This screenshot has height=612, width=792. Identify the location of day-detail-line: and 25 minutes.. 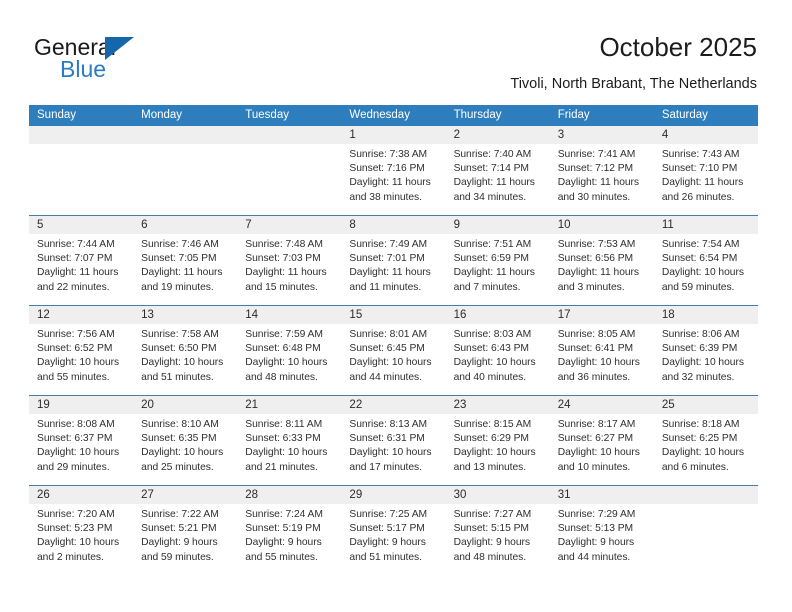
(177, 467).